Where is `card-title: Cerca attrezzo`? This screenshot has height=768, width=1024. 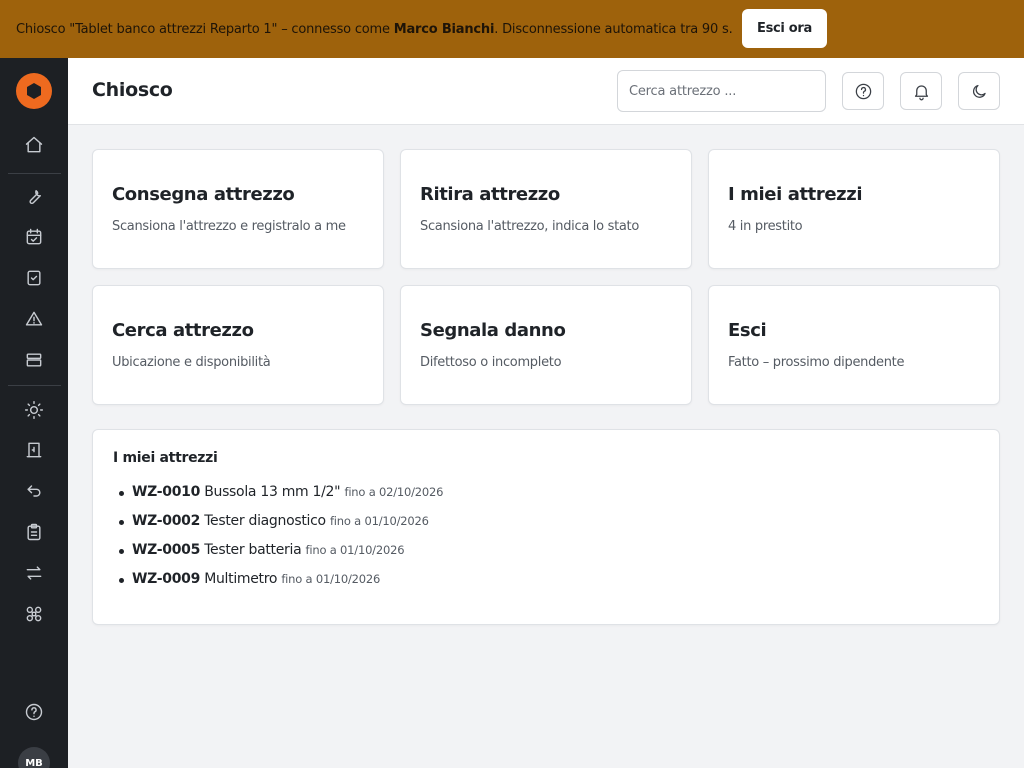
card-title: Cerca attrezzo is located at coordinates (183, 330).